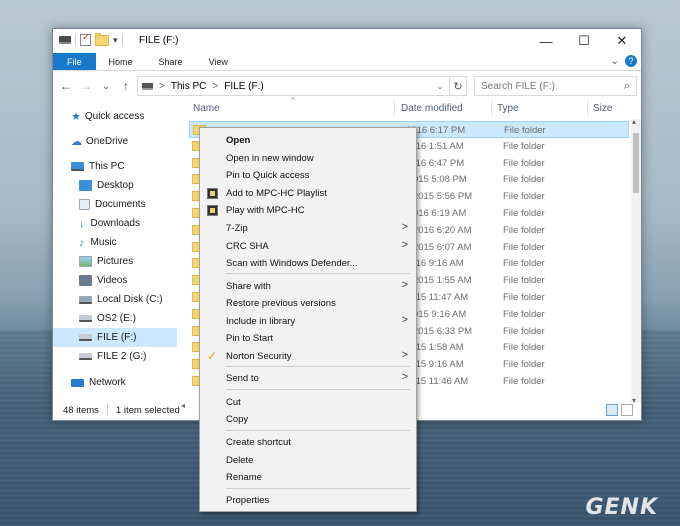 The width and height of the screenshot is (680, 526). Describe the element at coordinates (189, 86) in the screenshot. I see `breadcrumb-this-pc: This PC` at that location.